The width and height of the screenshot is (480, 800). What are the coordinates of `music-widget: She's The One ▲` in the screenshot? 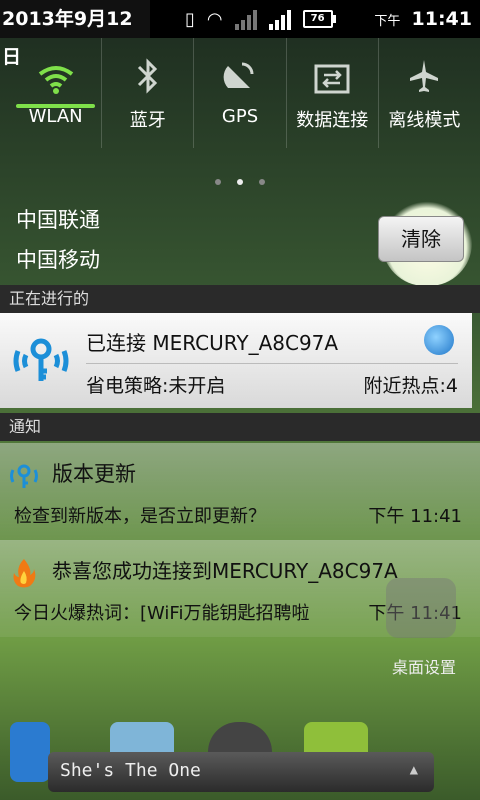 It's located at (241, 772).